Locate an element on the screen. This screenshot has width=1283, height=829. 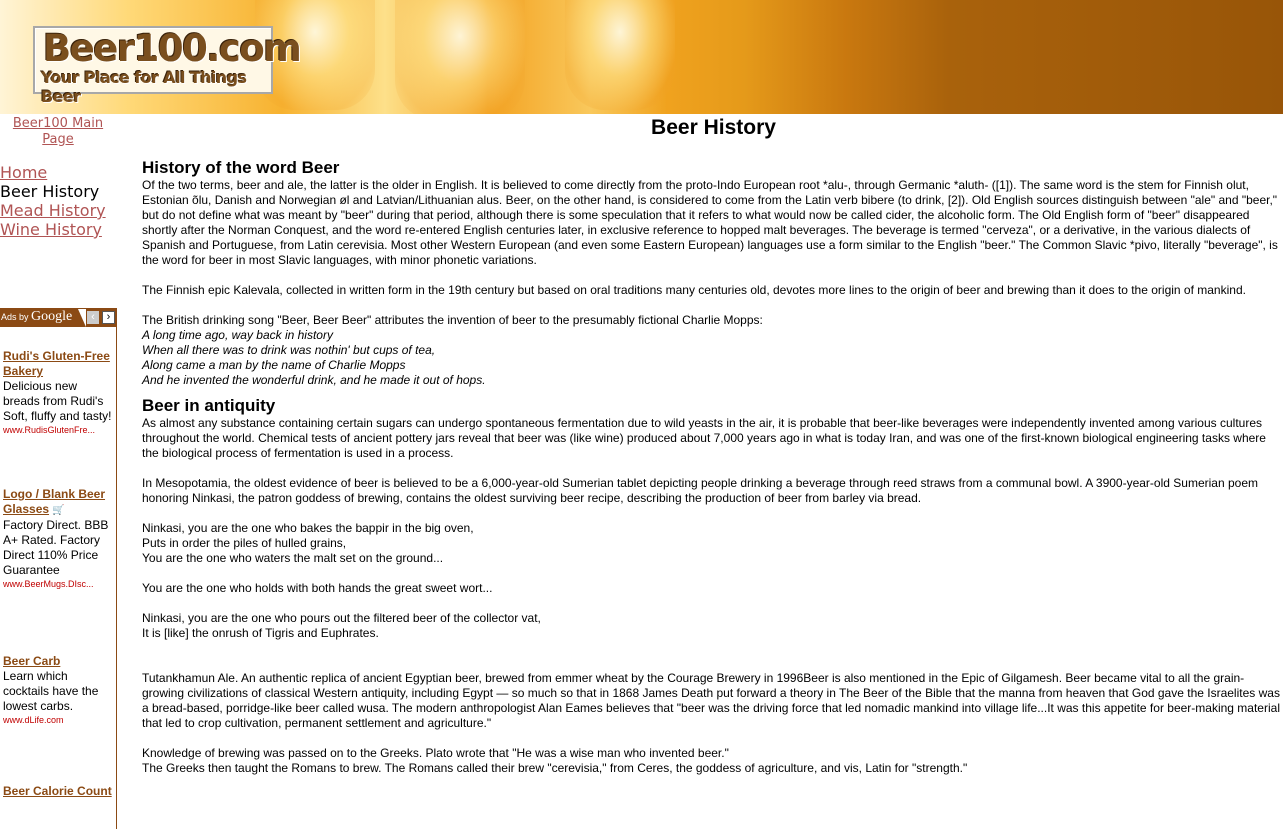
google-logo: Google is located at coordinates (52, 316).